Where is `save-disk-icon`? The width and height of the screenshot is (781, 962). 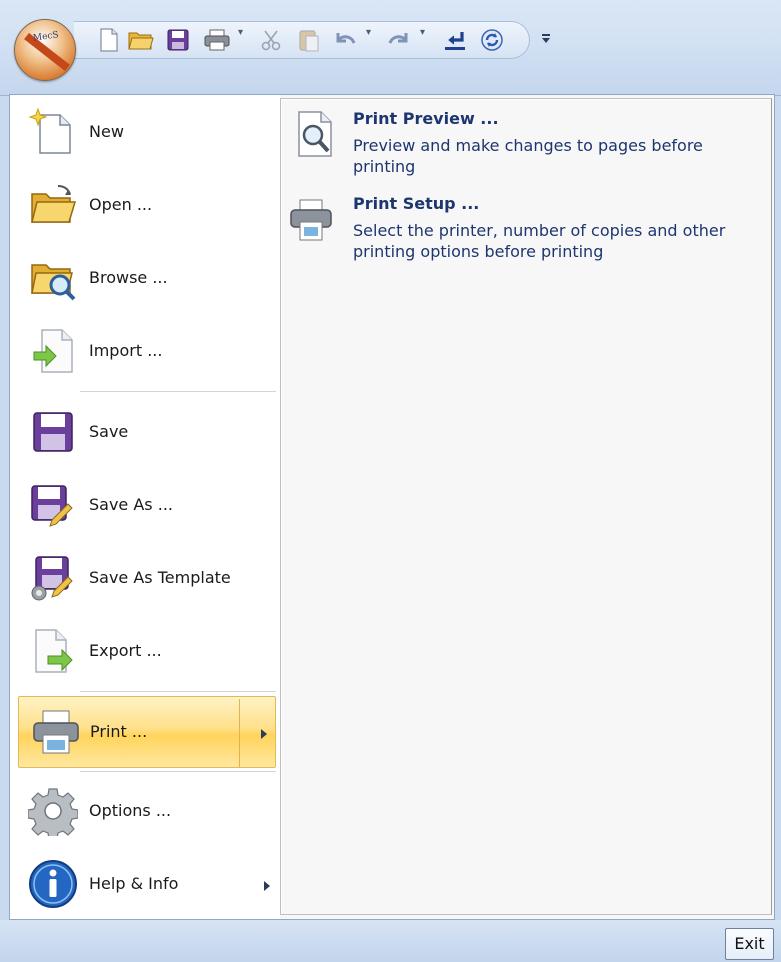
save-disk-icon is located at coordinates (178, 40).